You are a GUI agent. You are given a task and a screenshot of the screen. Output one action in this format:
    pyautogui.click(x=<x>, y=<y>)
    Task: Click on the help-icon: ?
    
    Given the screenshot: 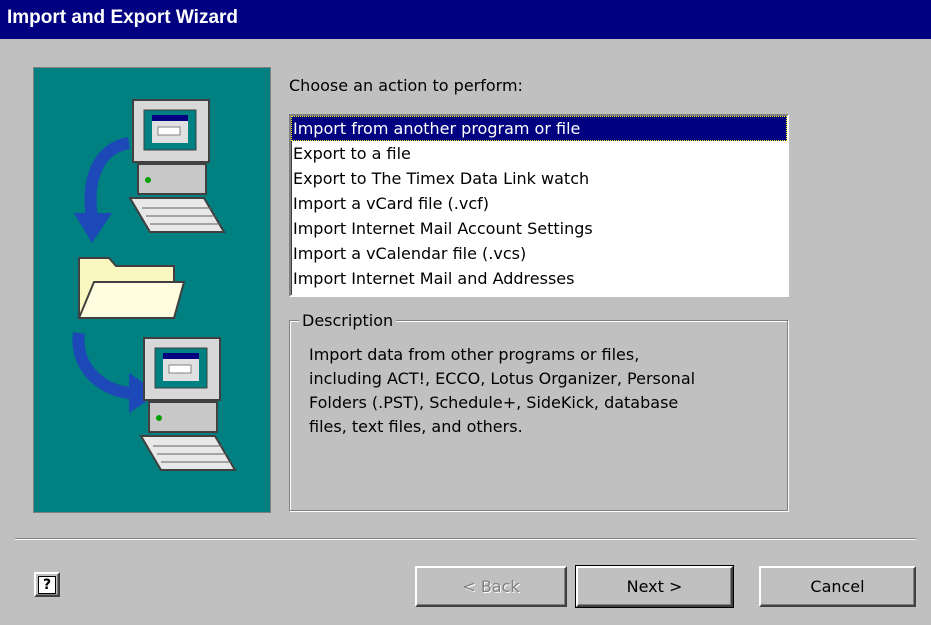 What is the action you would take?
    pyautogui.click(x=47, y=585)
    